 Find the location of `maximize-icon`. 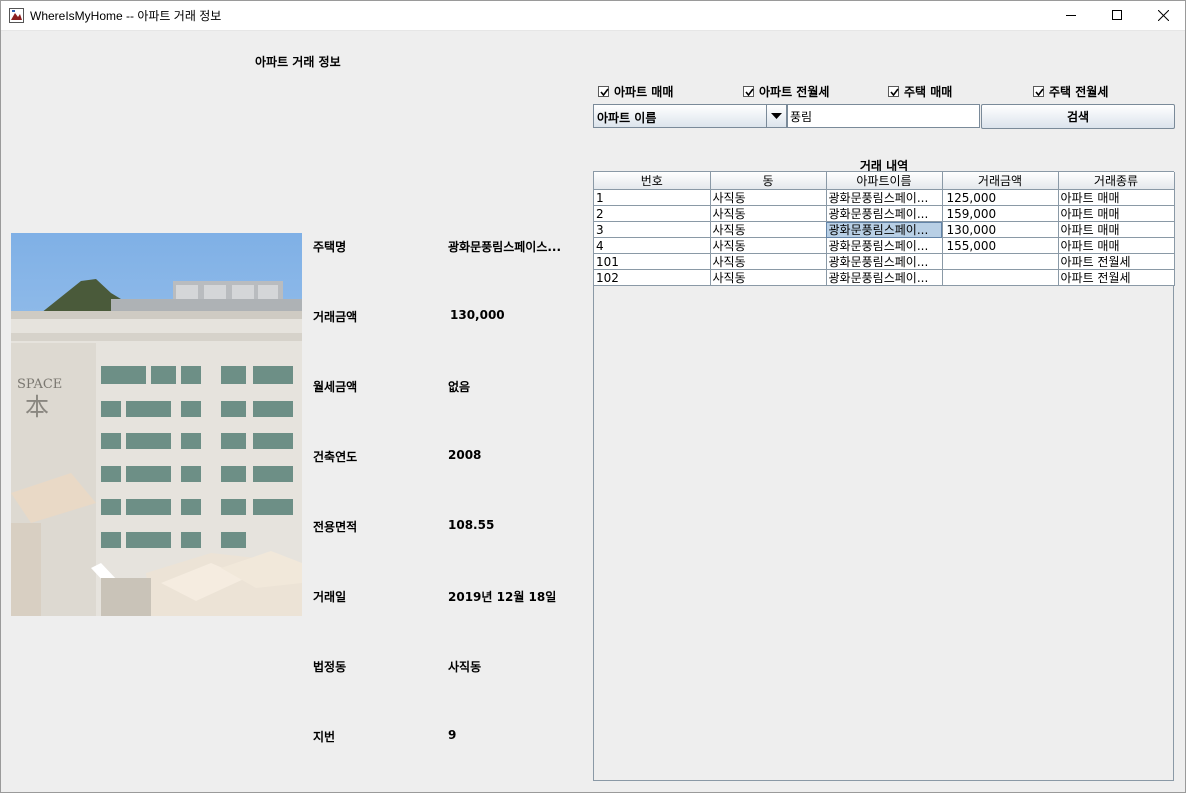

maximize-icon is located at coordinates (1117, 15).